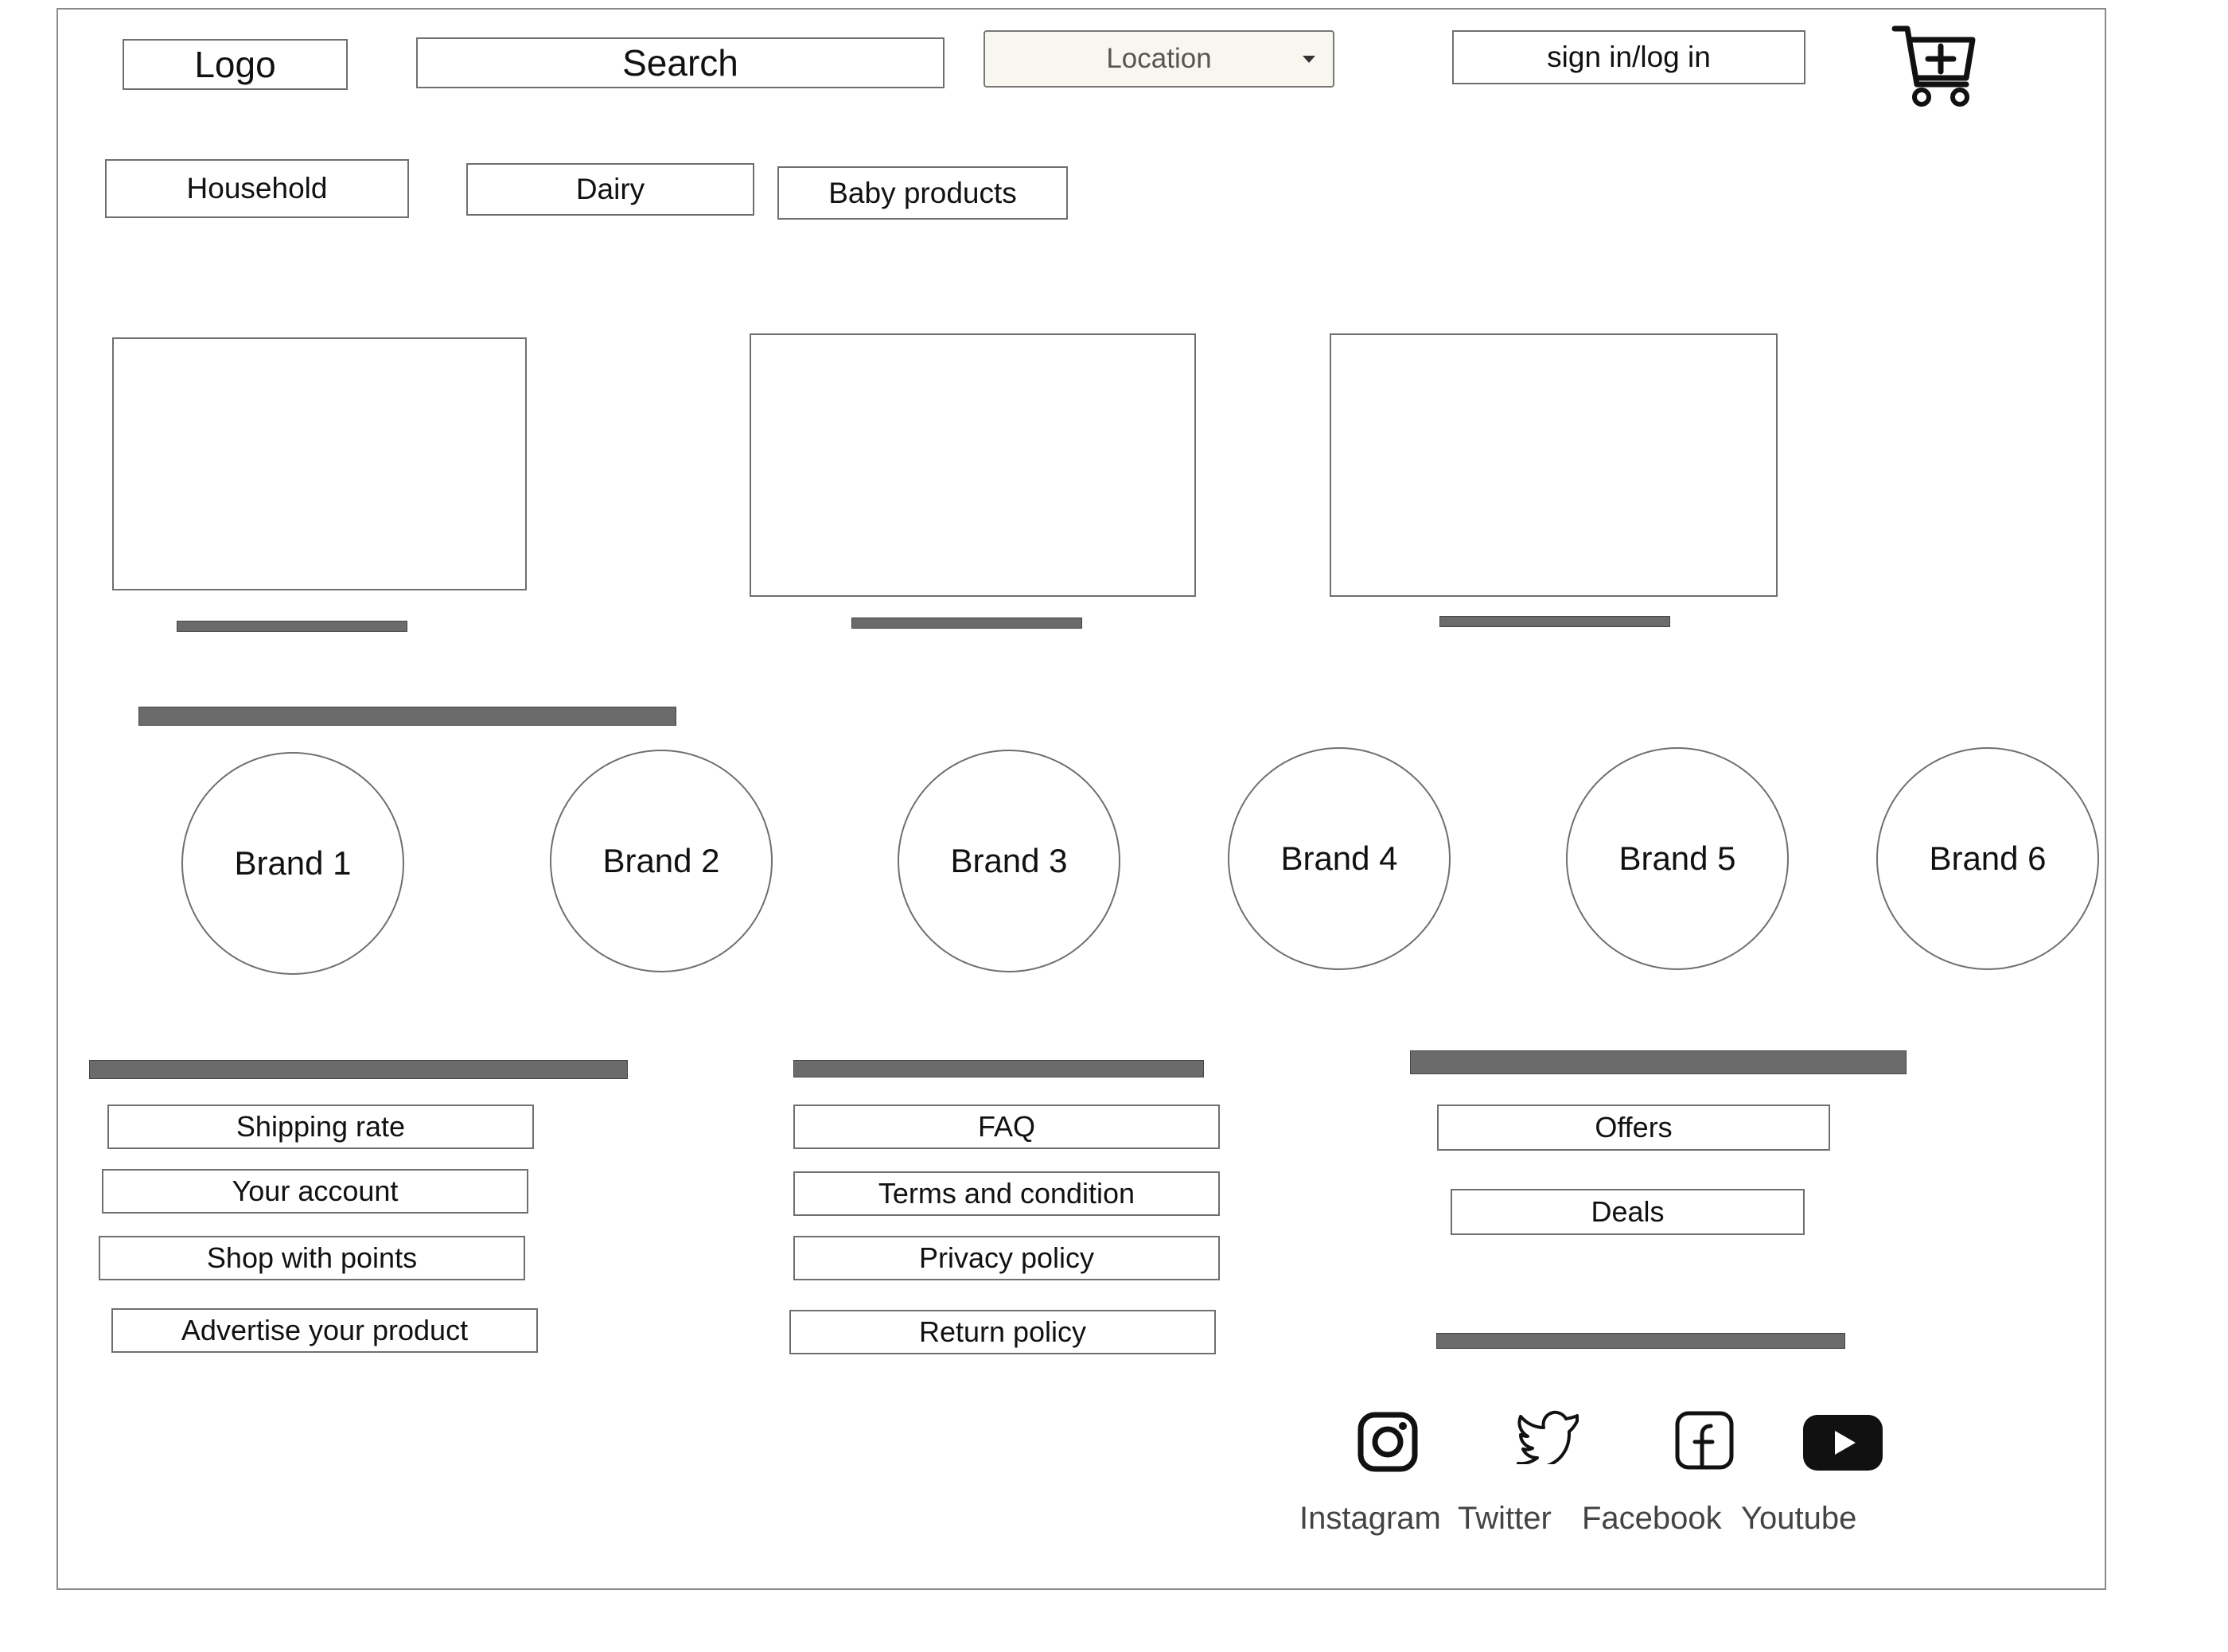  What do you see at coordinates (358, 1069) in the screenshot?
I see `footer-col1-heading` at bounding box center [358, 1069].